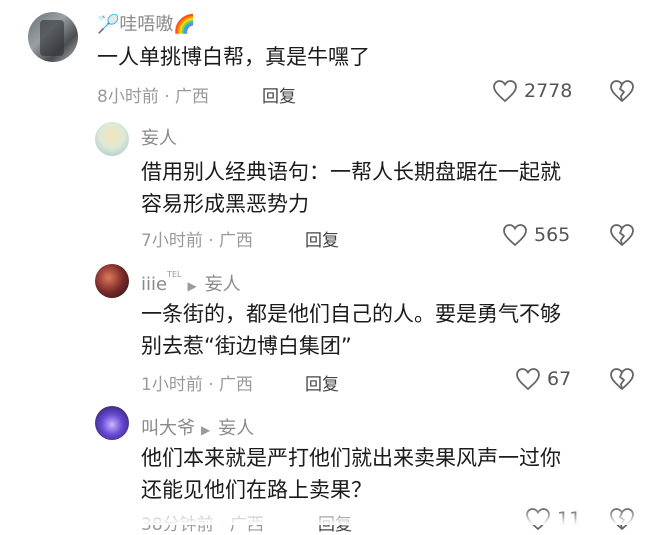 This screenshot has width=660, height=535. What do you see at coordinates (246, 346) in the screenshot?
I see `comment-text: 别去惹“街边博白集团”` at bounding box center [246, 346].